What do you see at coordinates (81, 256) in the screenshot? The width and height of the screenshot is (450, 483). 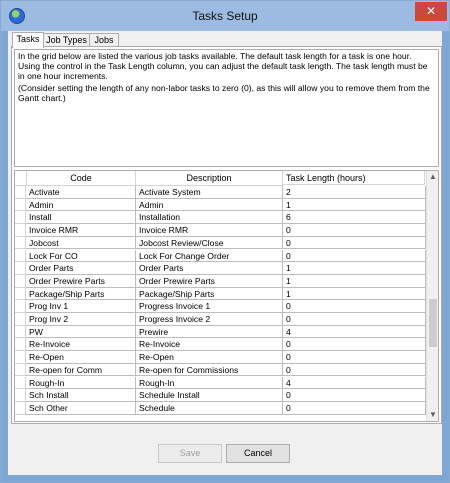 I see `cell-code: Lock For CO` at bounding box center [81, 256].